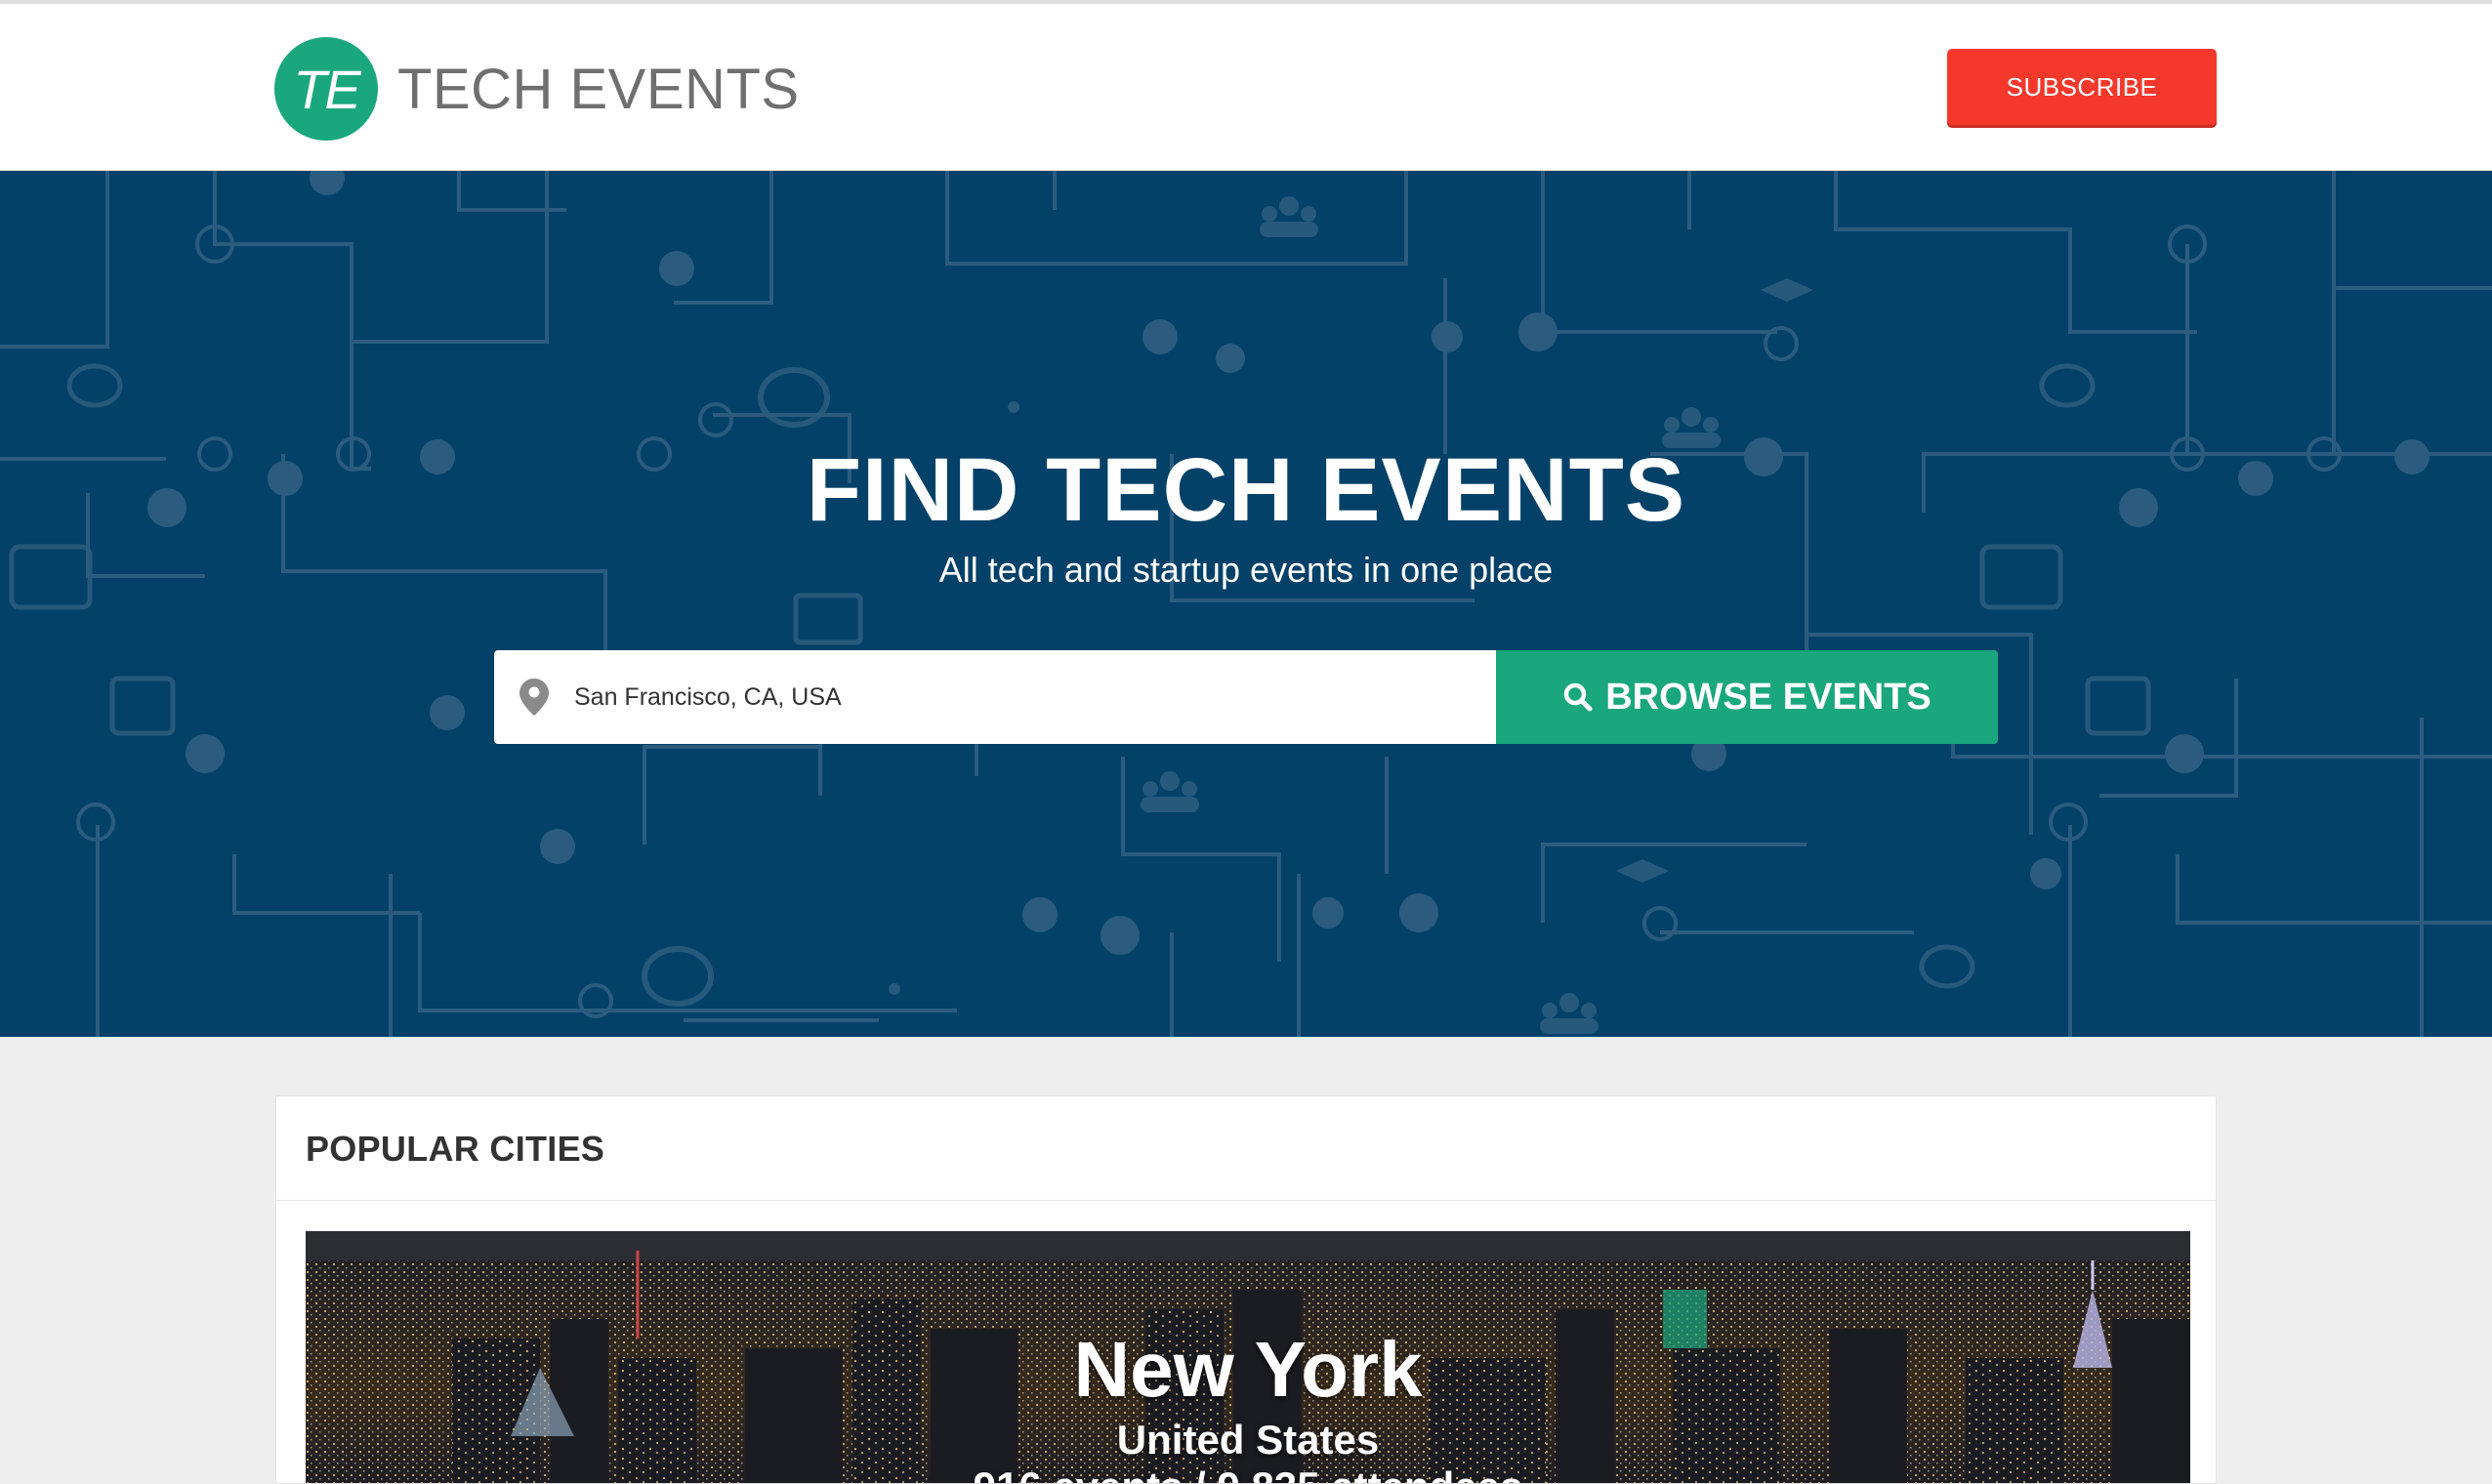 The height and width of the screenshot is (1484, 2492). What do you see at coordinates (1248, 1440) in the screenshot?
I see `city-country: United States` at bounding box center [1248, 1440].